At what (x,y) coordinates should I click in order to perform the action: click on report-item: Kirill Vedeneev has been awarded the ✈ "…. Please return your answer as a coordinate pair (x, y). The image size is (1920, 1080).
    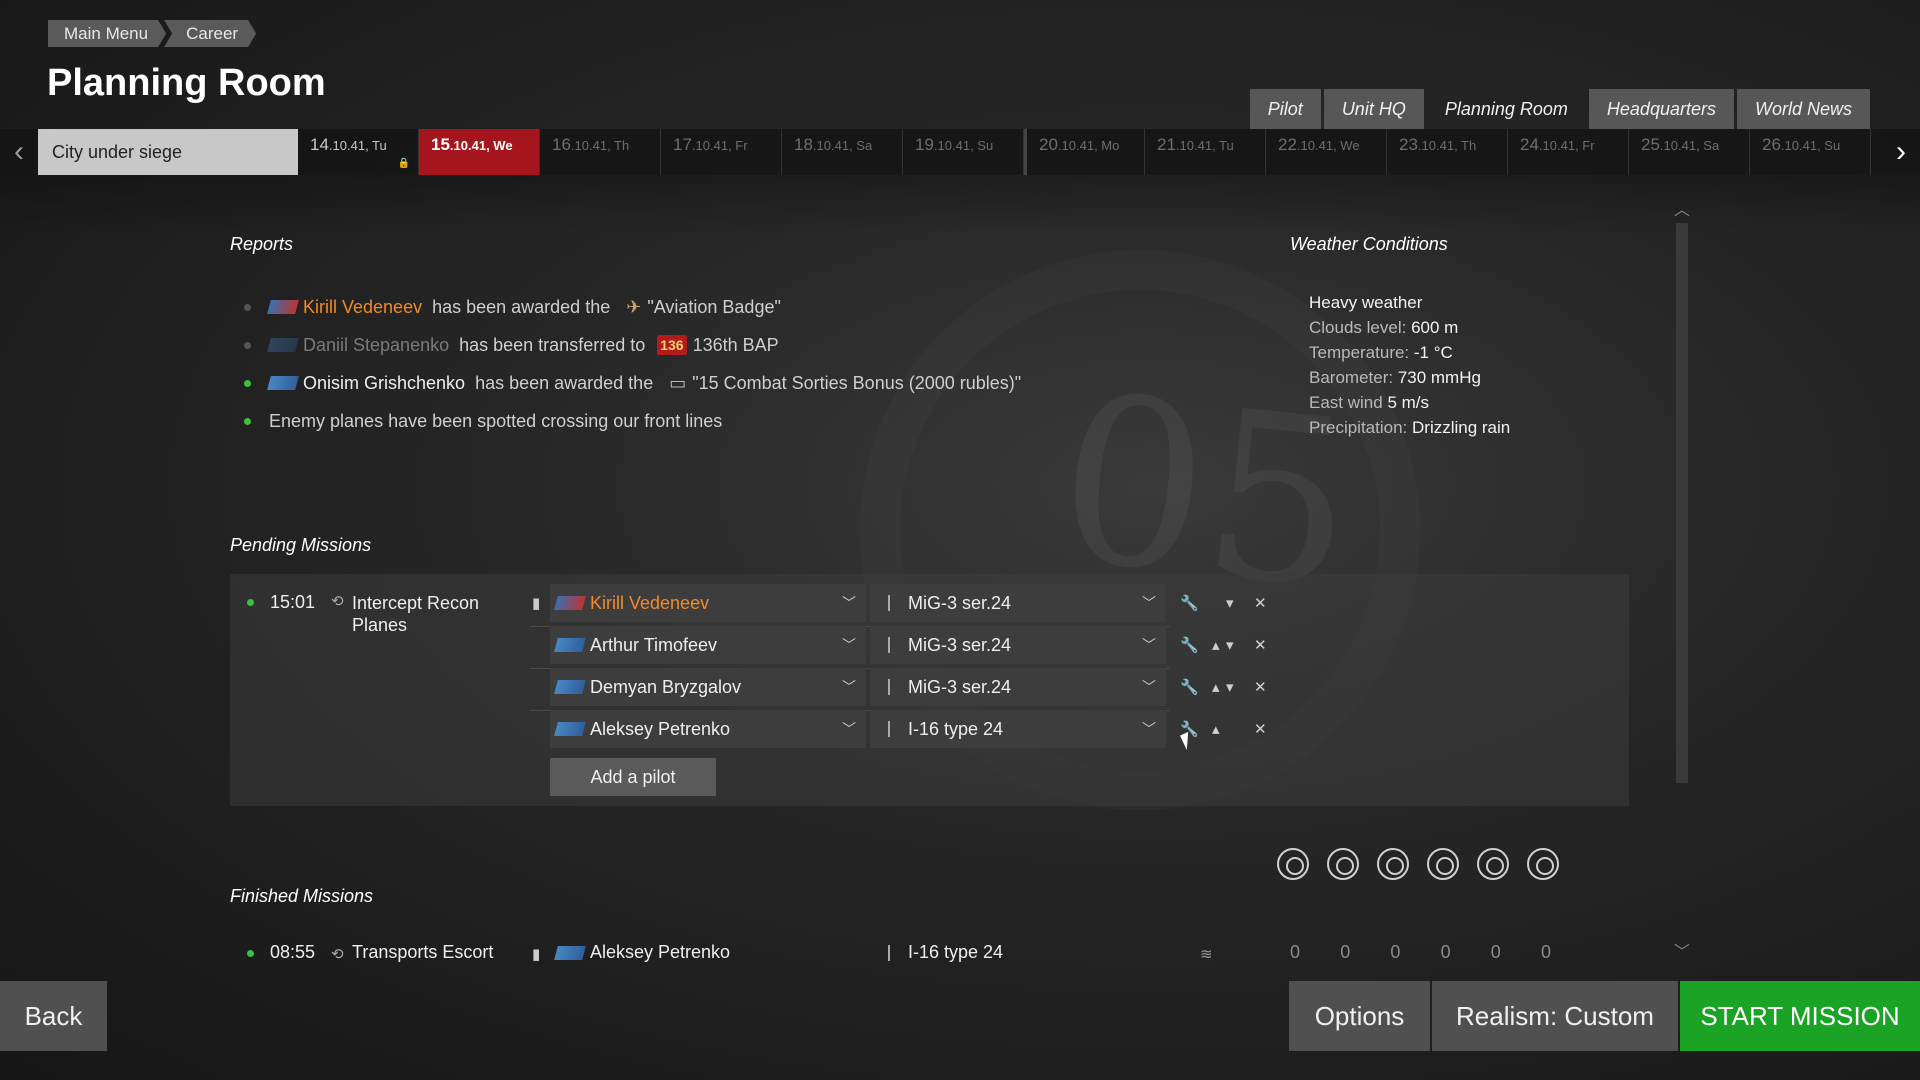
    Looking at the image, I should click on (632, 307).